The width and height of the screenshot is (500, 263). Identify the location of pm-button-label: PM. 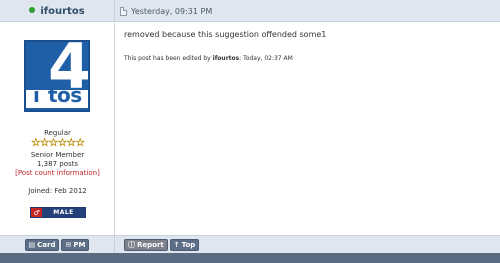
(79, 245).